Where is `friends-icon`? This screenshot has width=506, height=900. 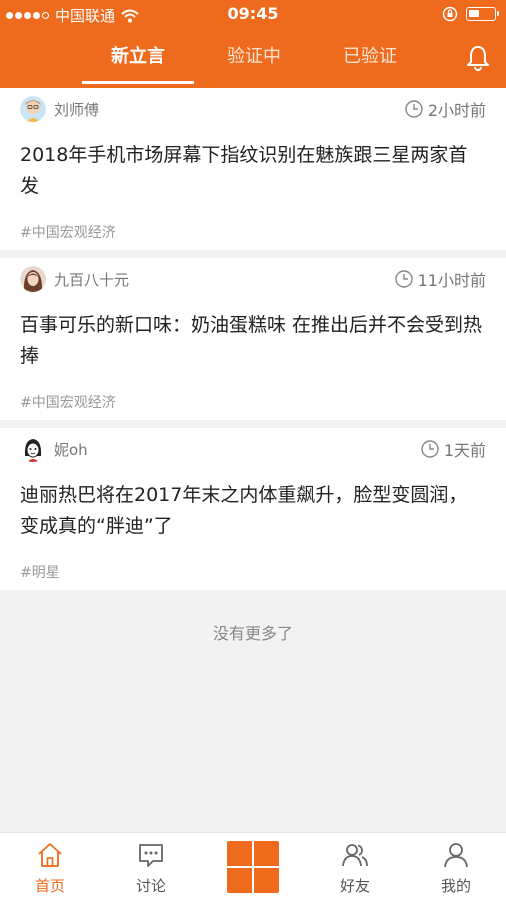
friends-icon is located at coordinates (355, 855).